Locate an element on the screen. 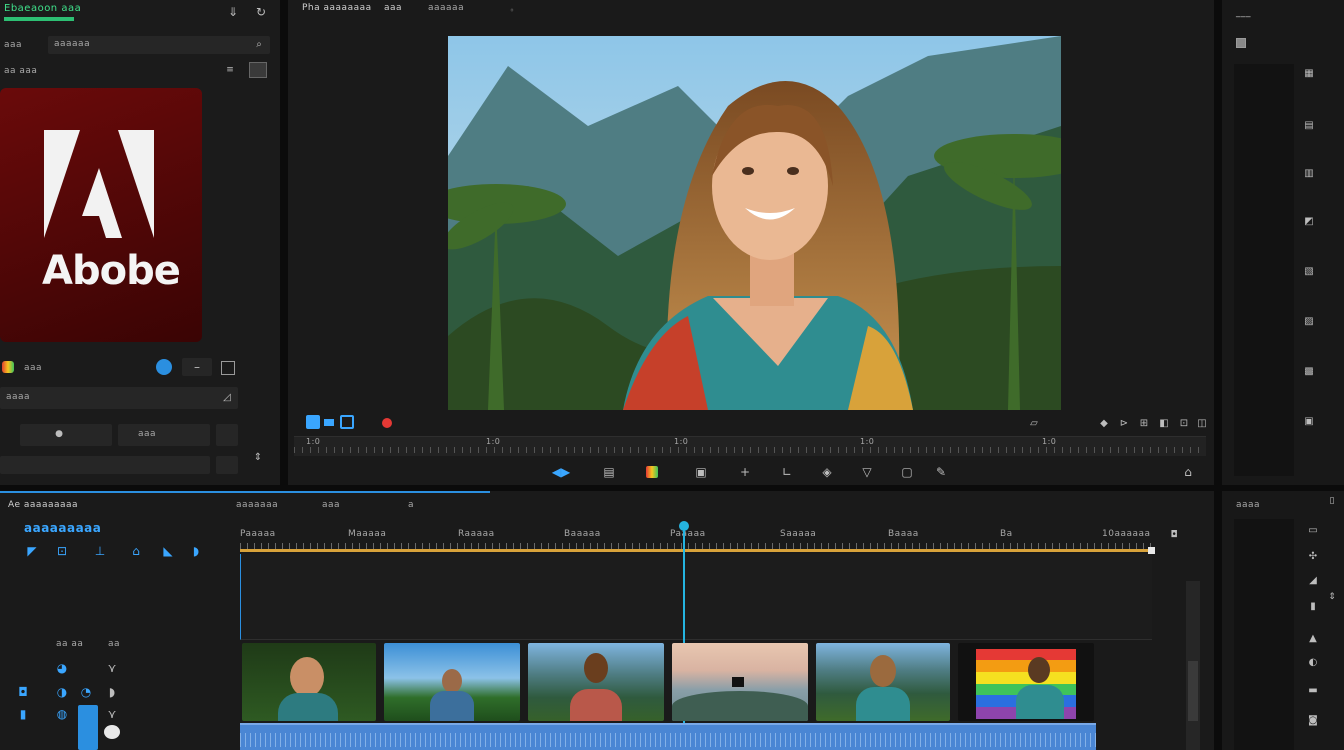  media-thumbnail-logo: Abobe is located at coordinates (101, 215).